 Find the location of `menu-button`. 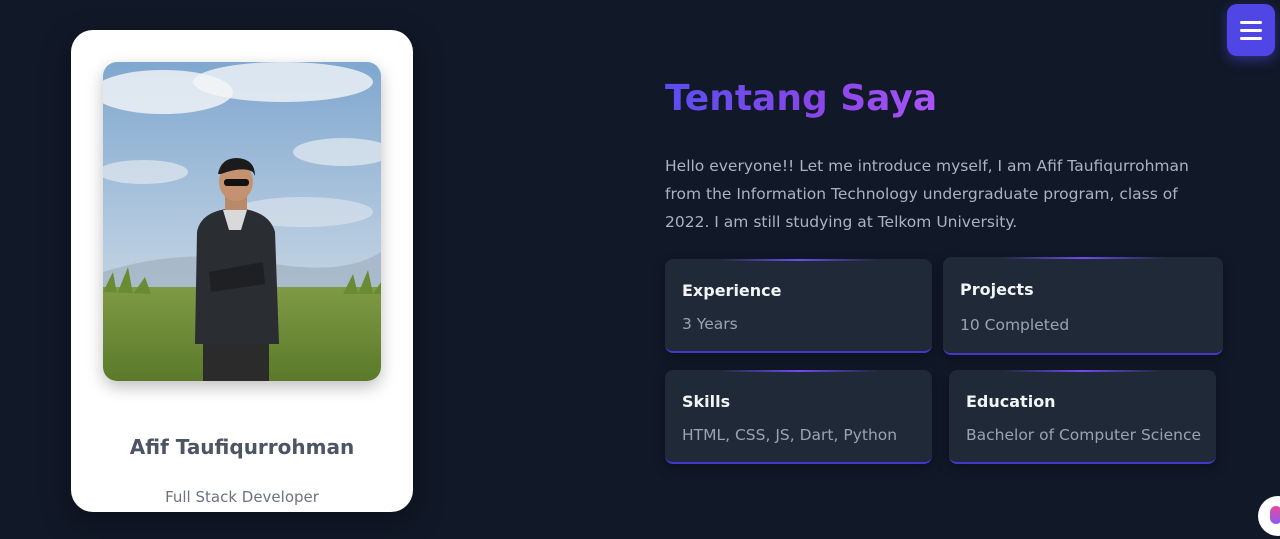

menu-button is located at coordinates (1251, 30).